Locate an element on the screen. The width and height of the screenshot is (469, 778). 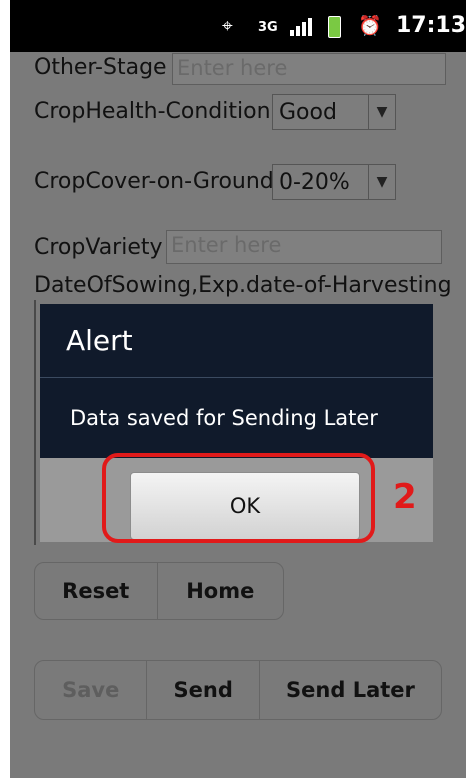
dialog-message: Data saved for Sending Later is located at coordinates (236, 418).